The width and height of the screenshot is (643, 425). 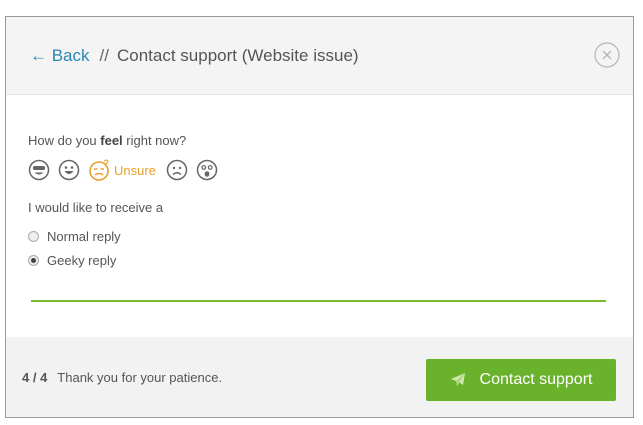 What do you see at coordinates (330, 236) in the screenshot?
I see `radio-normal-reply: Normal reply` at bounding box center [330, 236].